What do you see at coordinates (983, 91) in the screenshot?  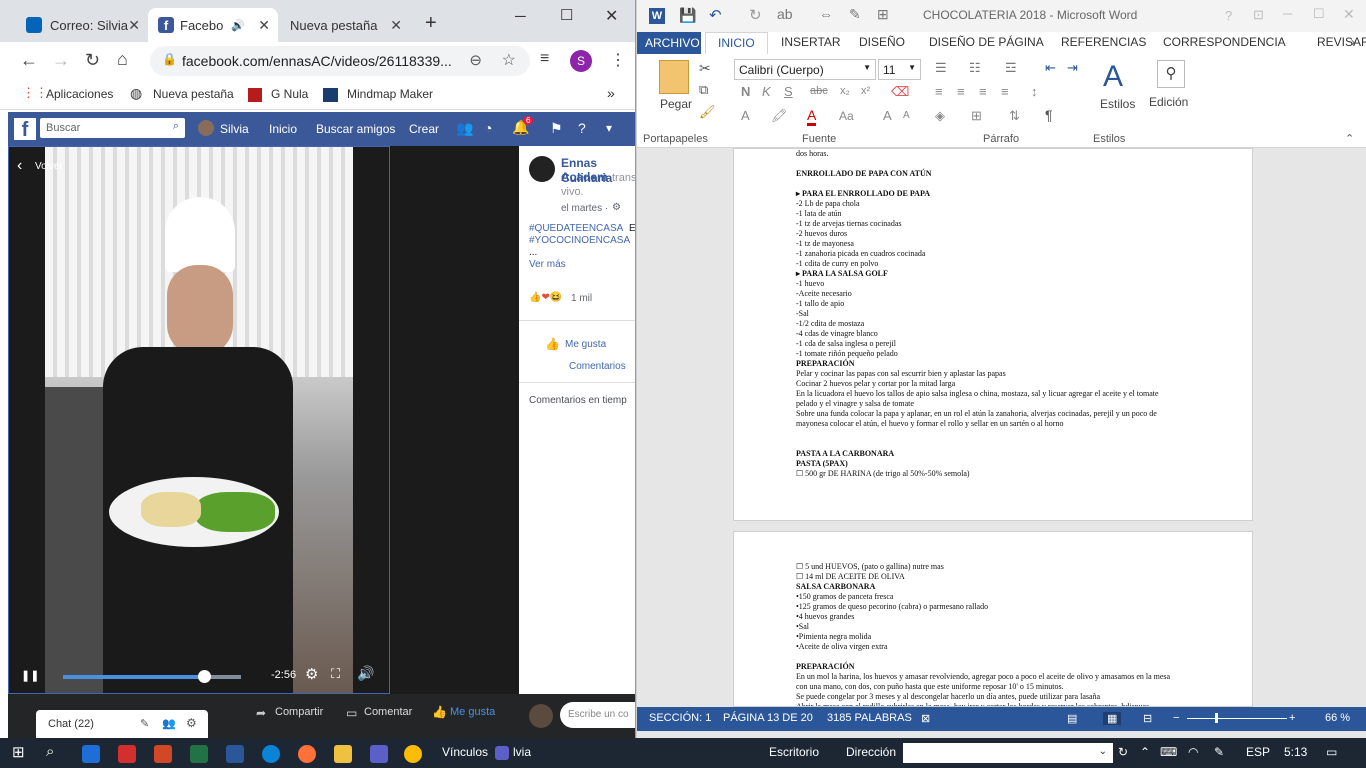 I see `align-right-icon: ≡` at bounding box center [983, 91].